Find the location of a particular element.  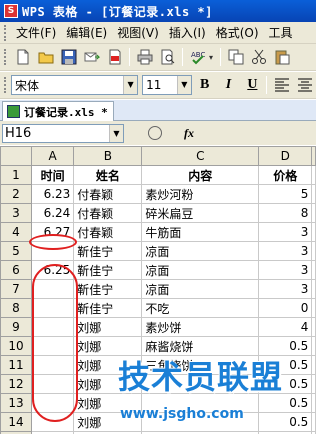

wps-app-icon: S is located at coordinates (11, 11).